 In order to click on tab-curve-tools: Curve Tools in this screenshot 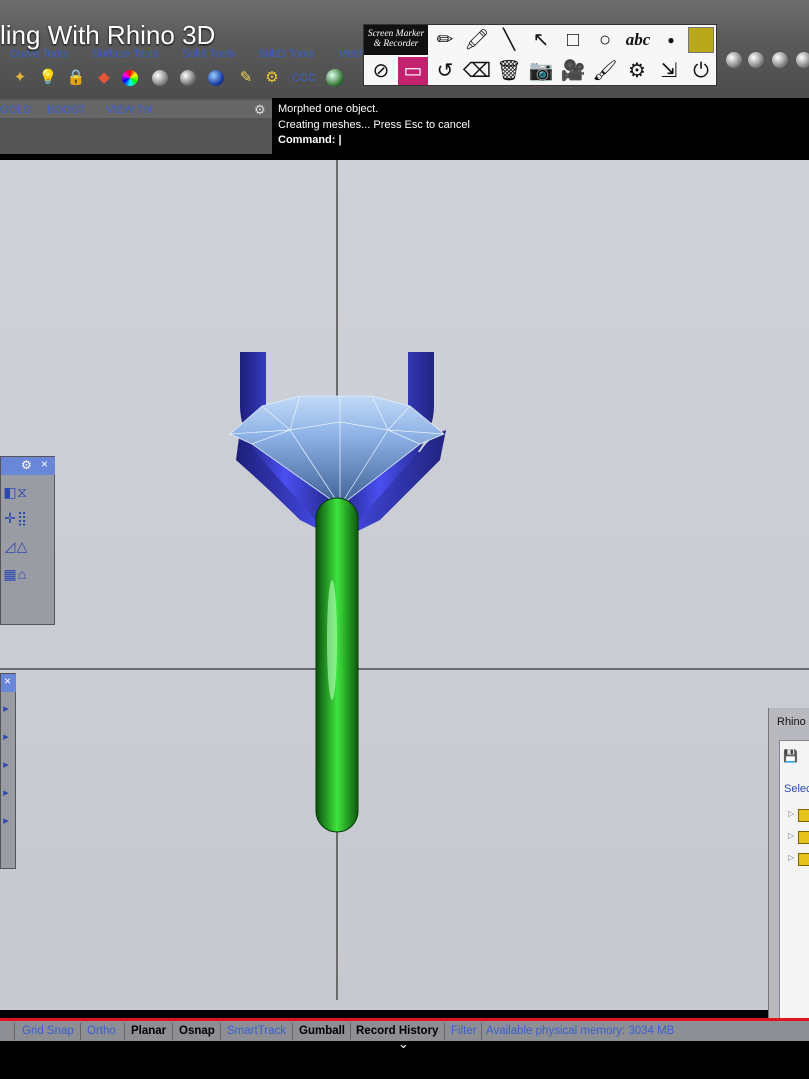, I will do `click(39, 54)`.